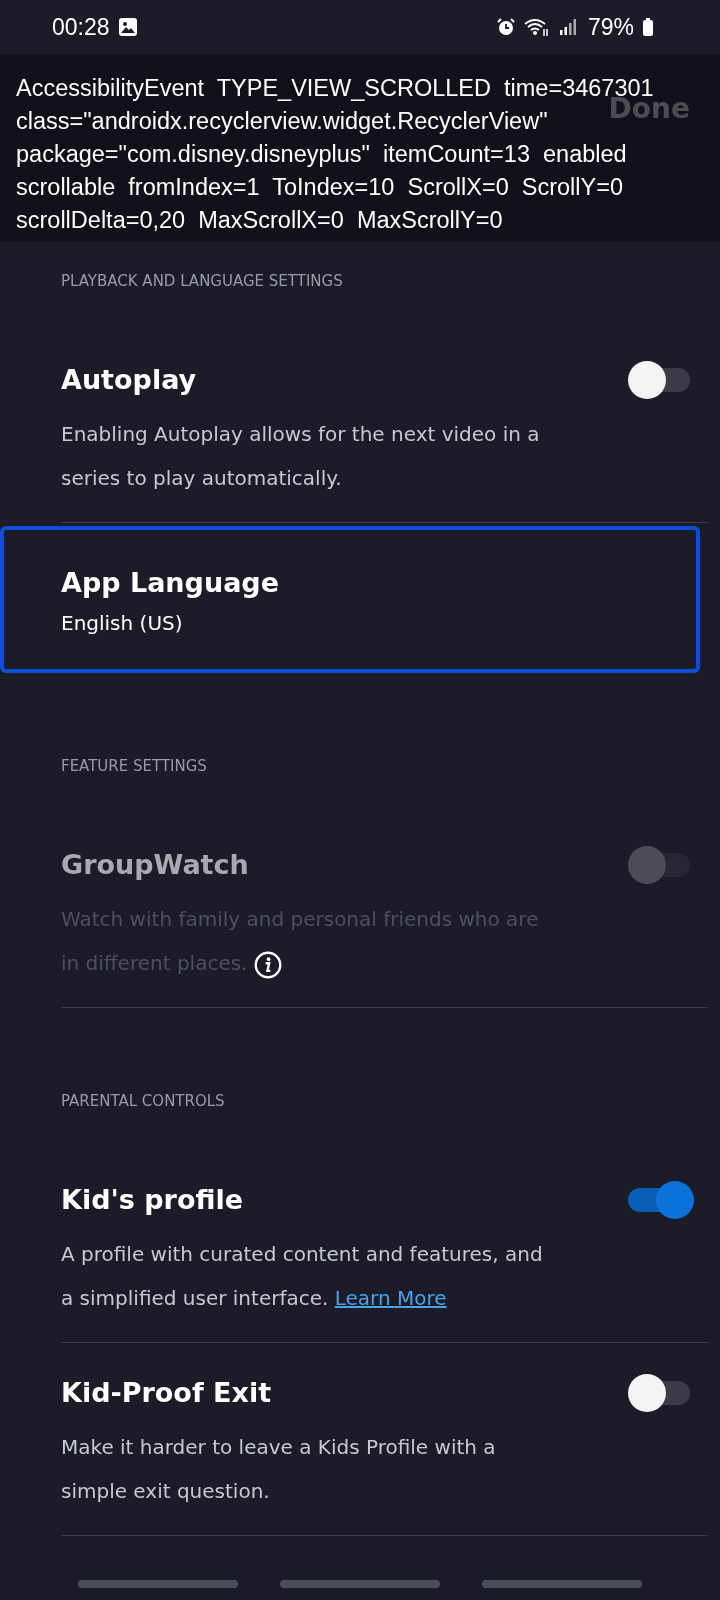 This screenshot has width=720, height=1600. I want to click on setting-title: Kid's profile, so click(152, 1200).